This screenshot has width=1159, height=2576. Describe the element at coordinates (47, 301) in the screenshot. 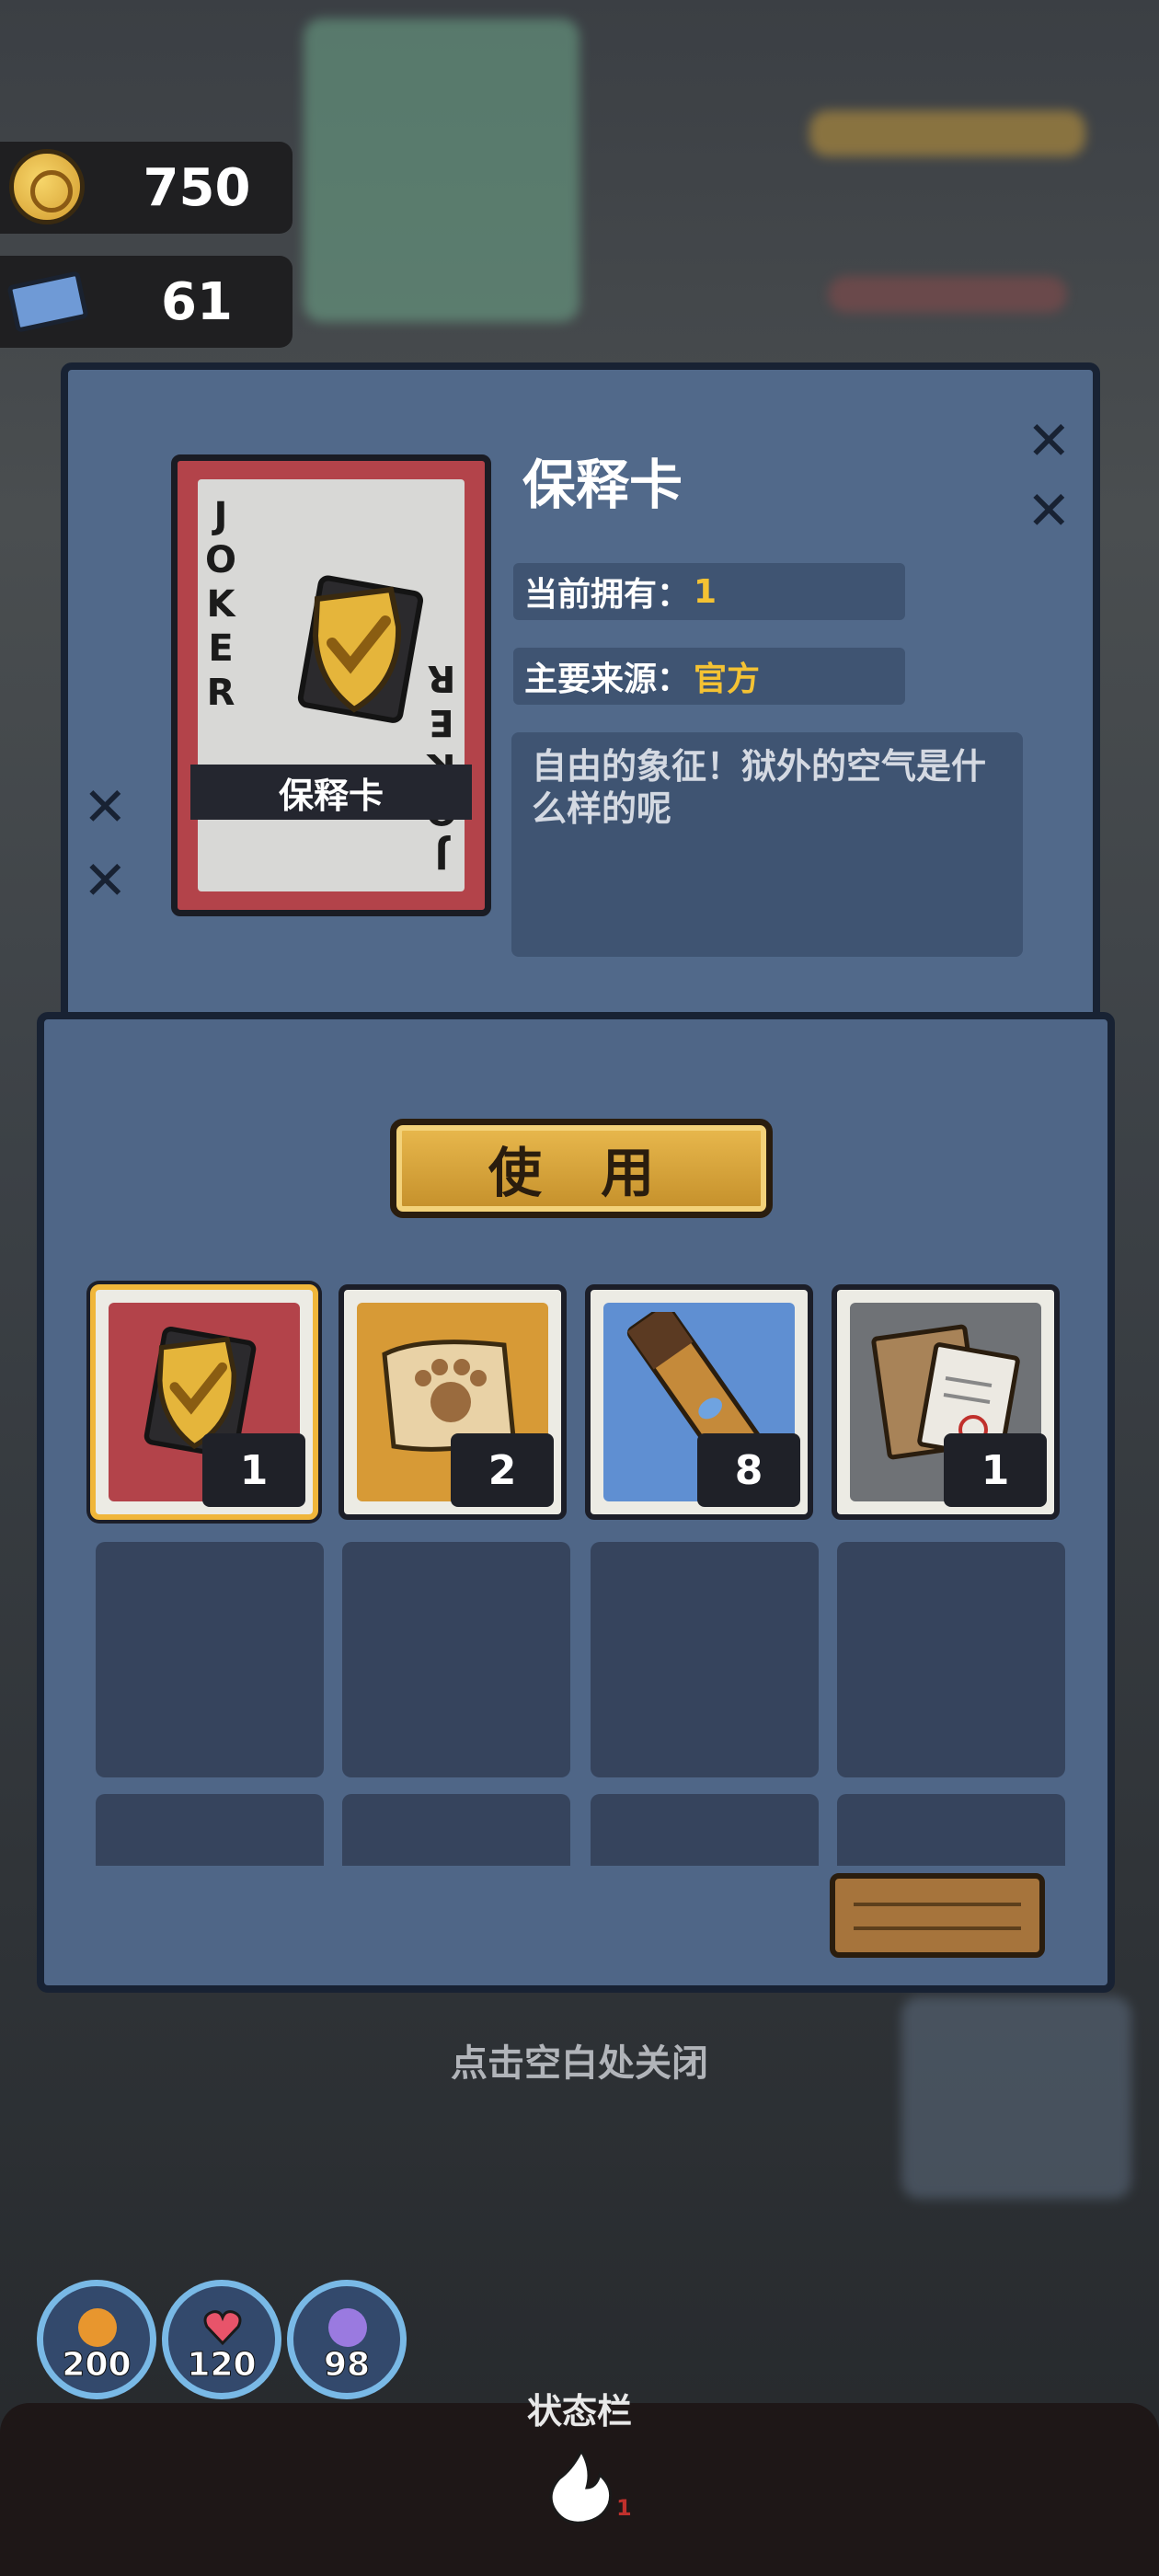

I see `ticket-icon` at that location.